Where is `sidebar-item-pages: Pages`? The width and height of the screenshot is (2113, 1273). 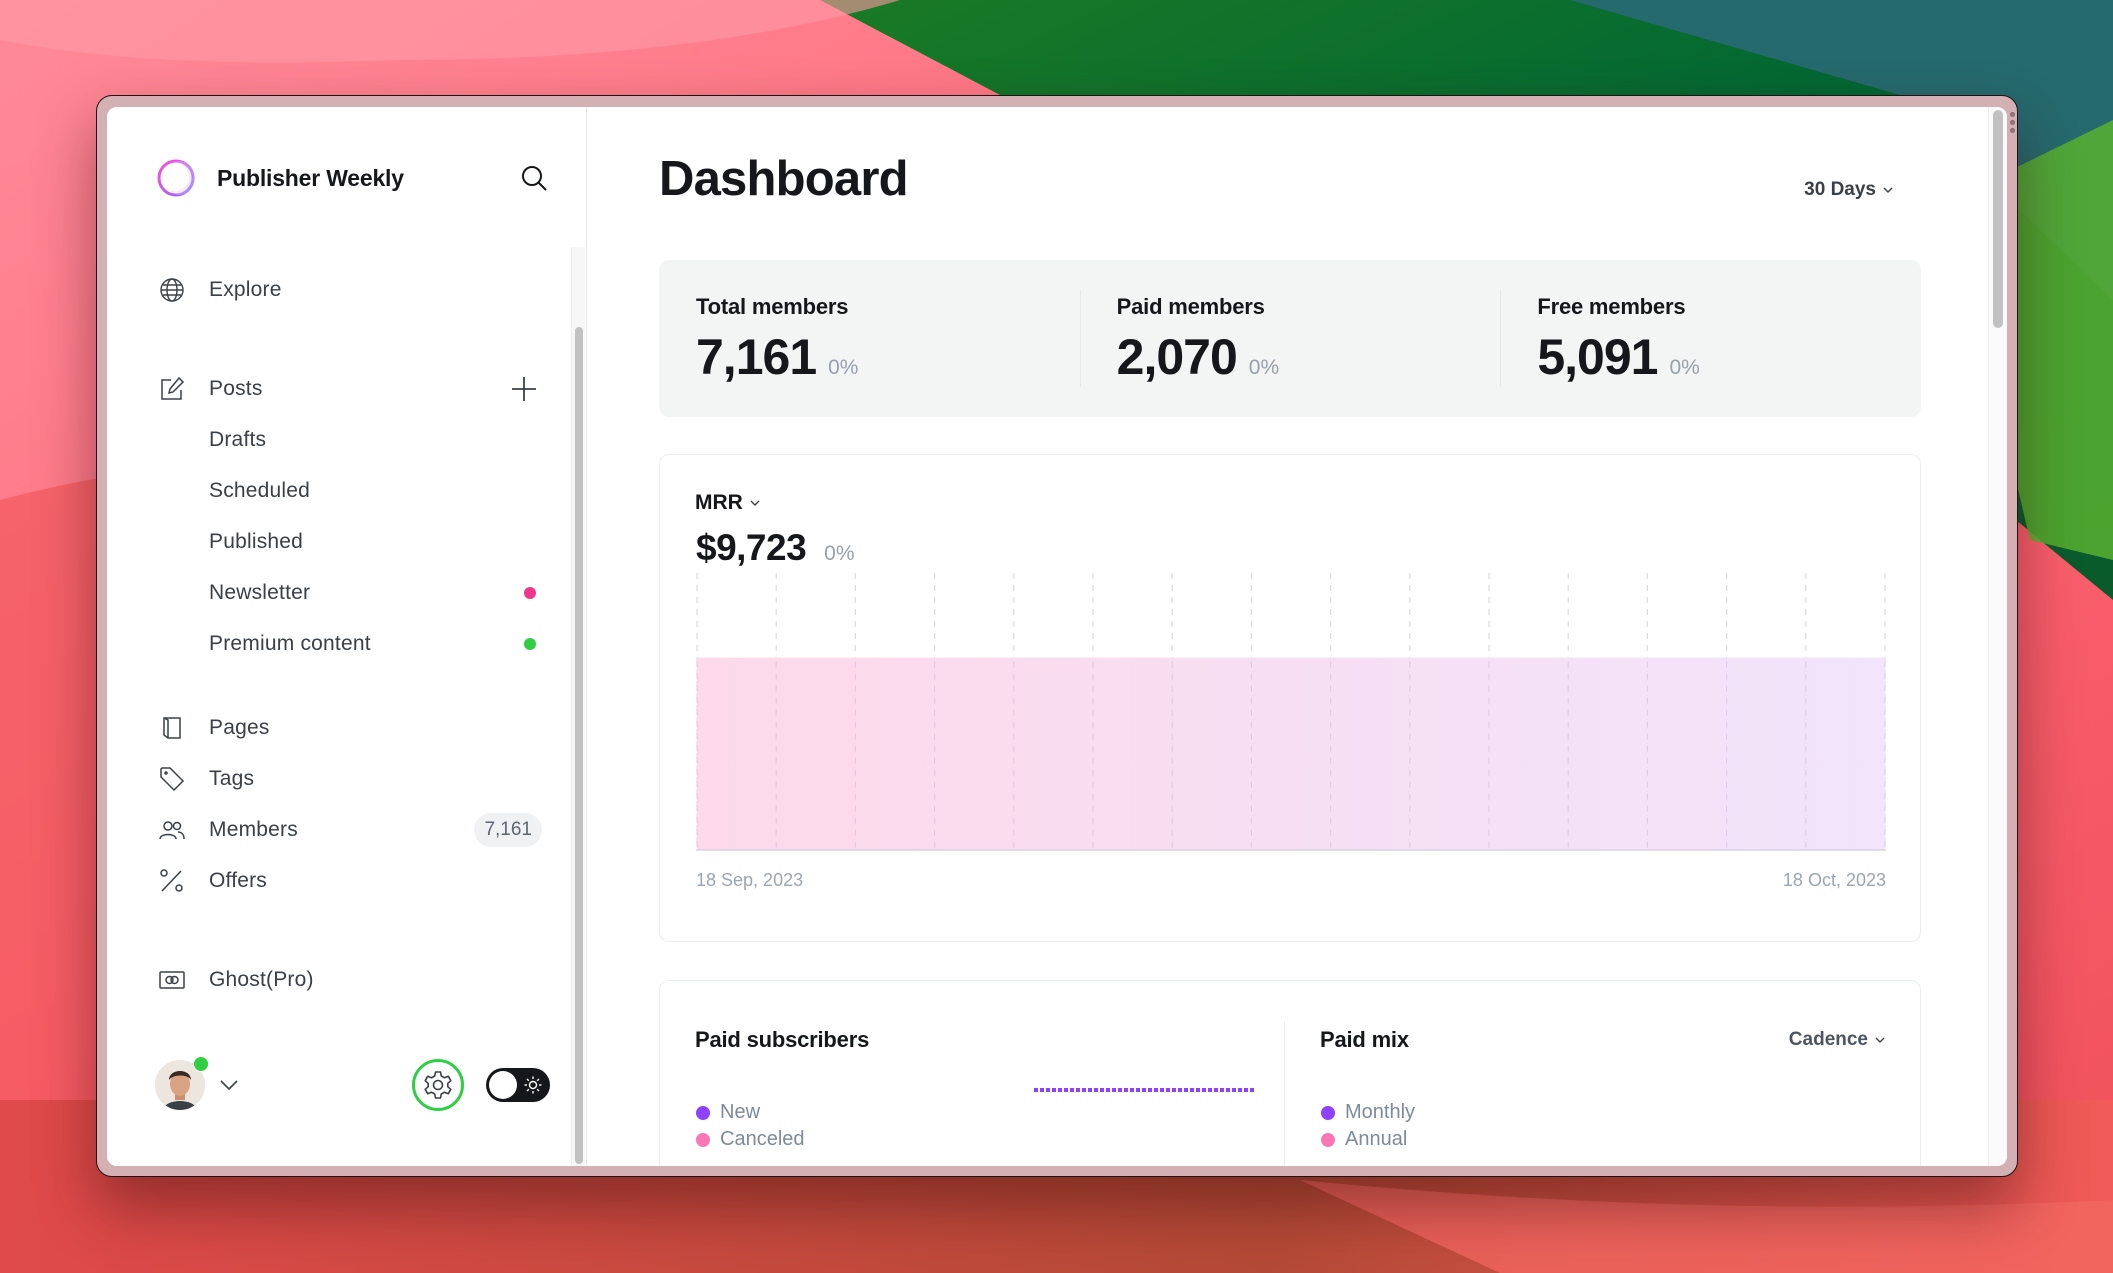 sidebar-item-pages: Pages is located at coordinates (348, 728).